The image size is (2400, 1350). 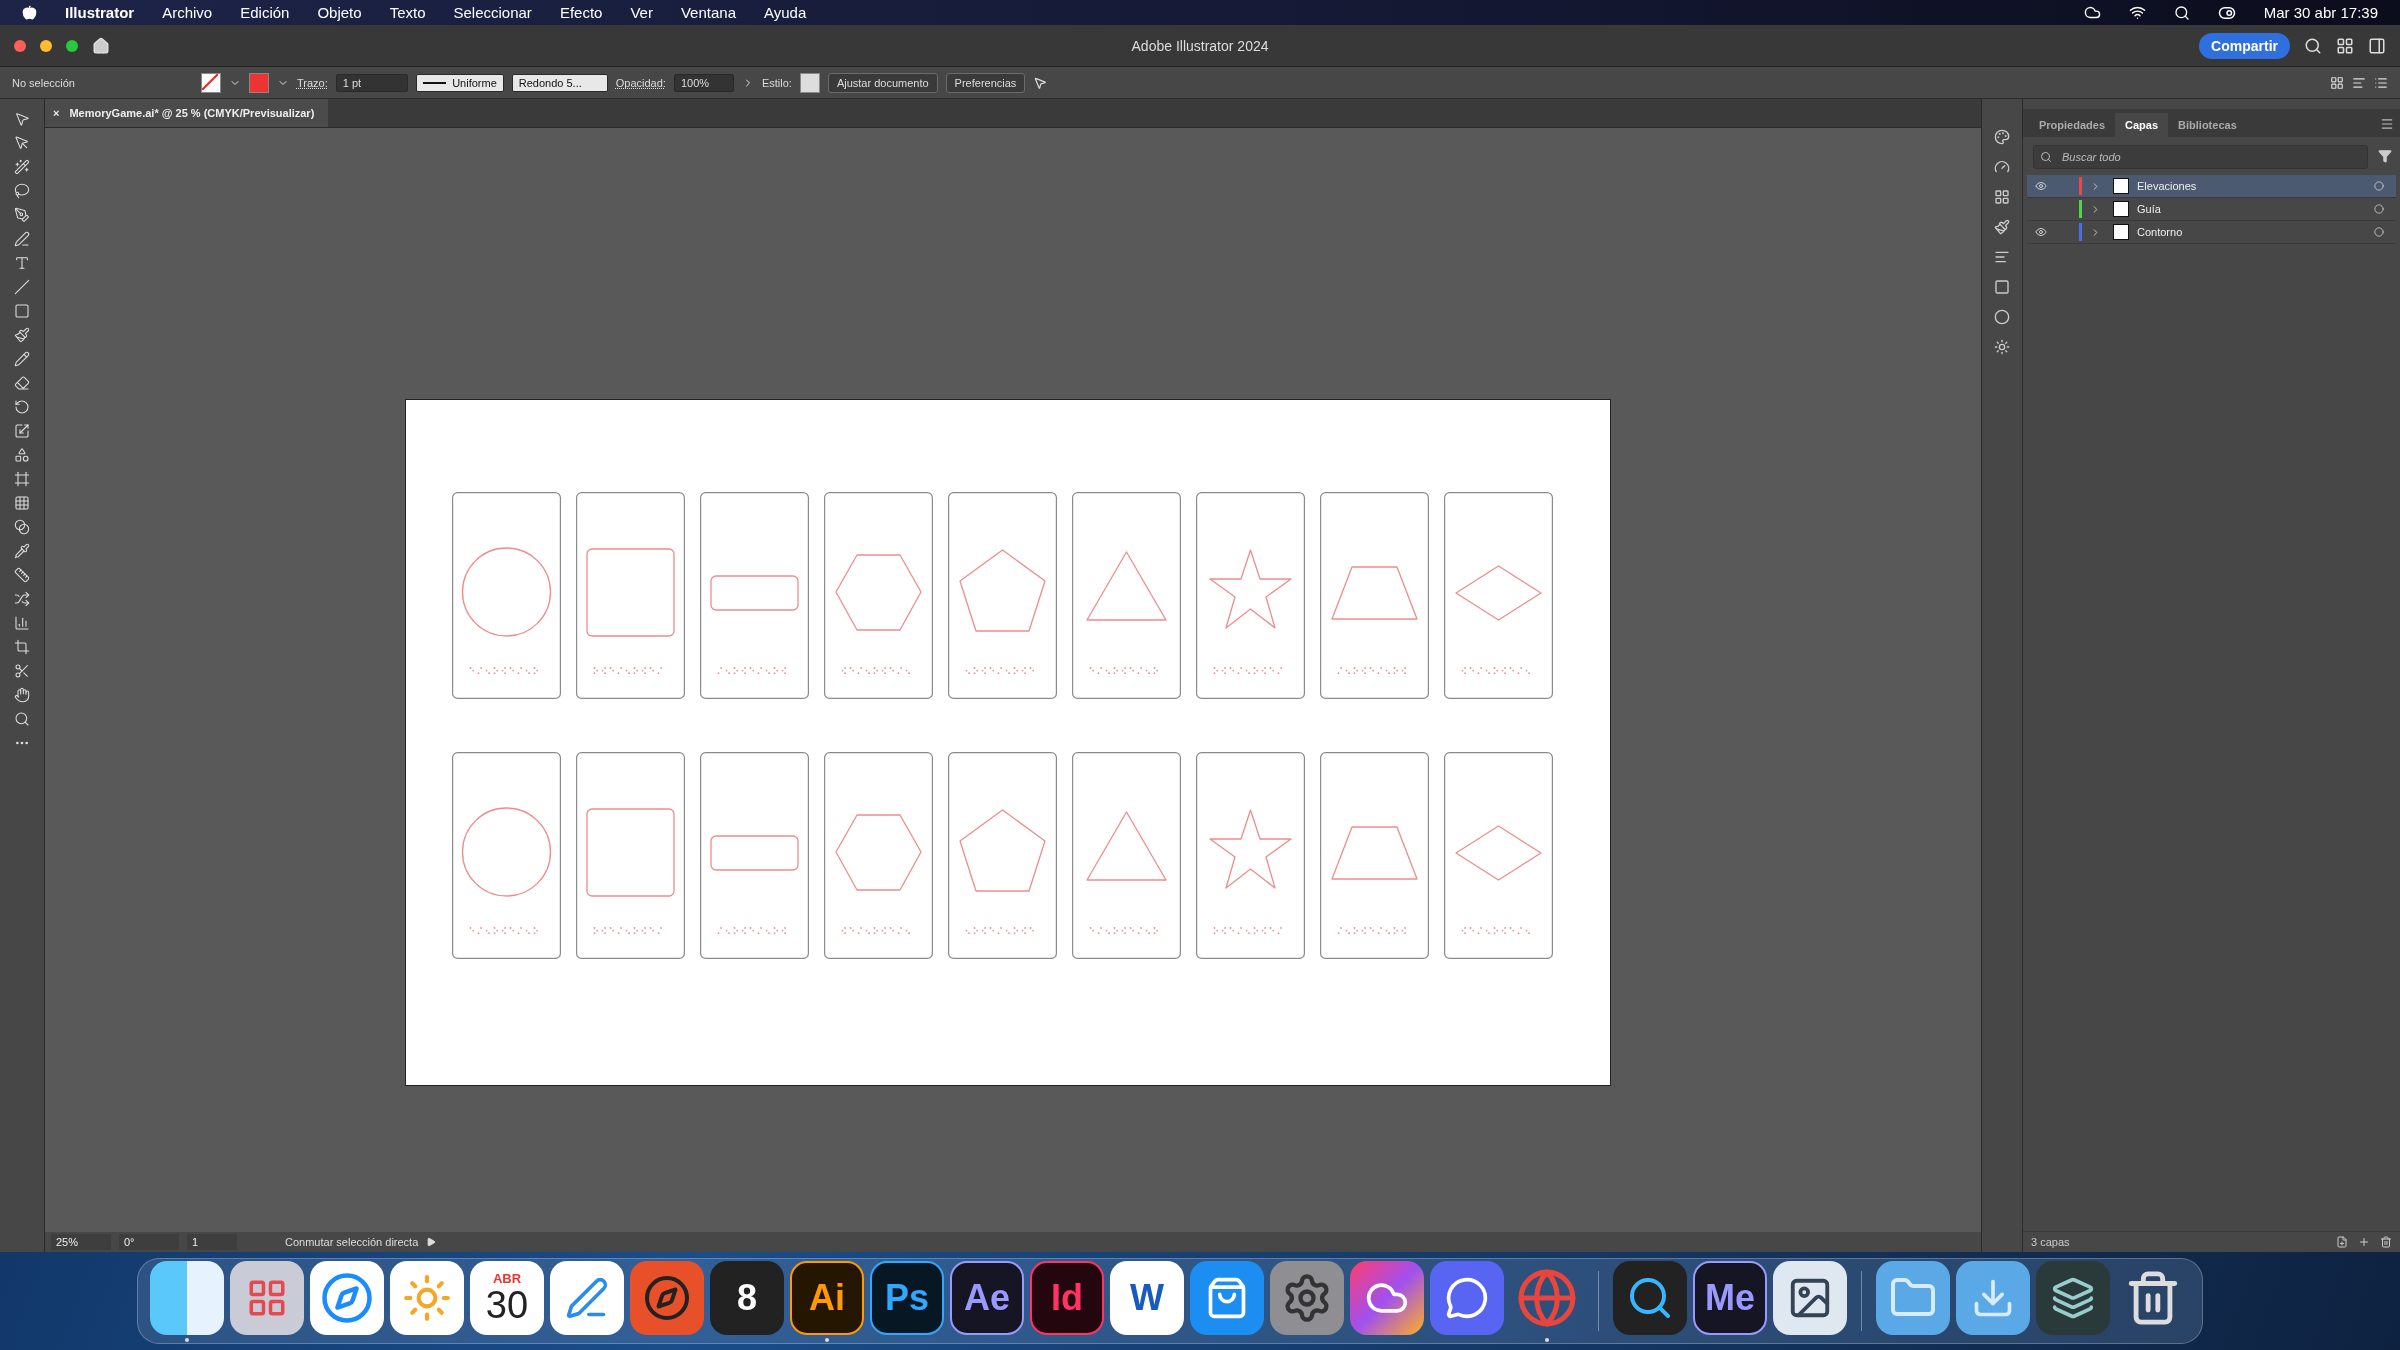 What do you see at coordinates (22, 695) in the screenshot?
I see `hand-tool-icon` at bounding box center [22, 695].